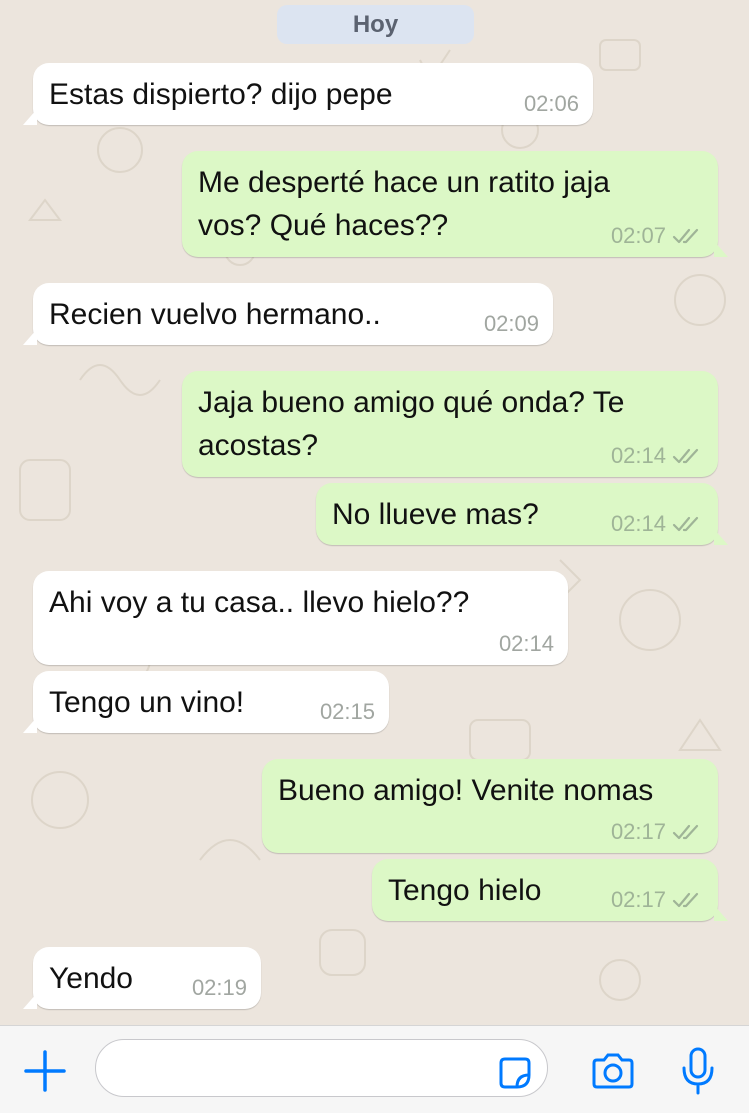 The image size is (749, 1113). I want to click on microphone-icon, so click(698, 1071).